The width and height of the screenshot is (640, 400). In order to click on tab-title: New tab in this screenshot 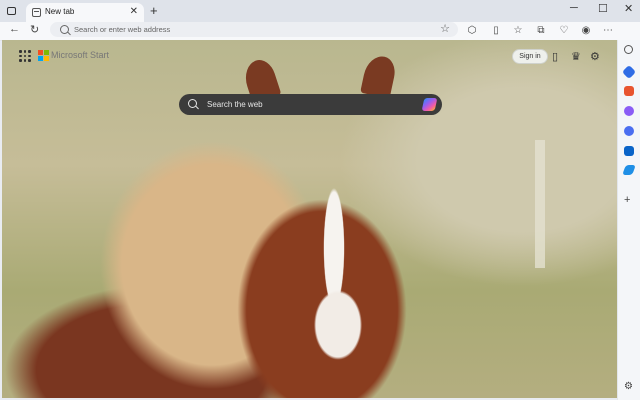, I will do `click(60, 11)`.